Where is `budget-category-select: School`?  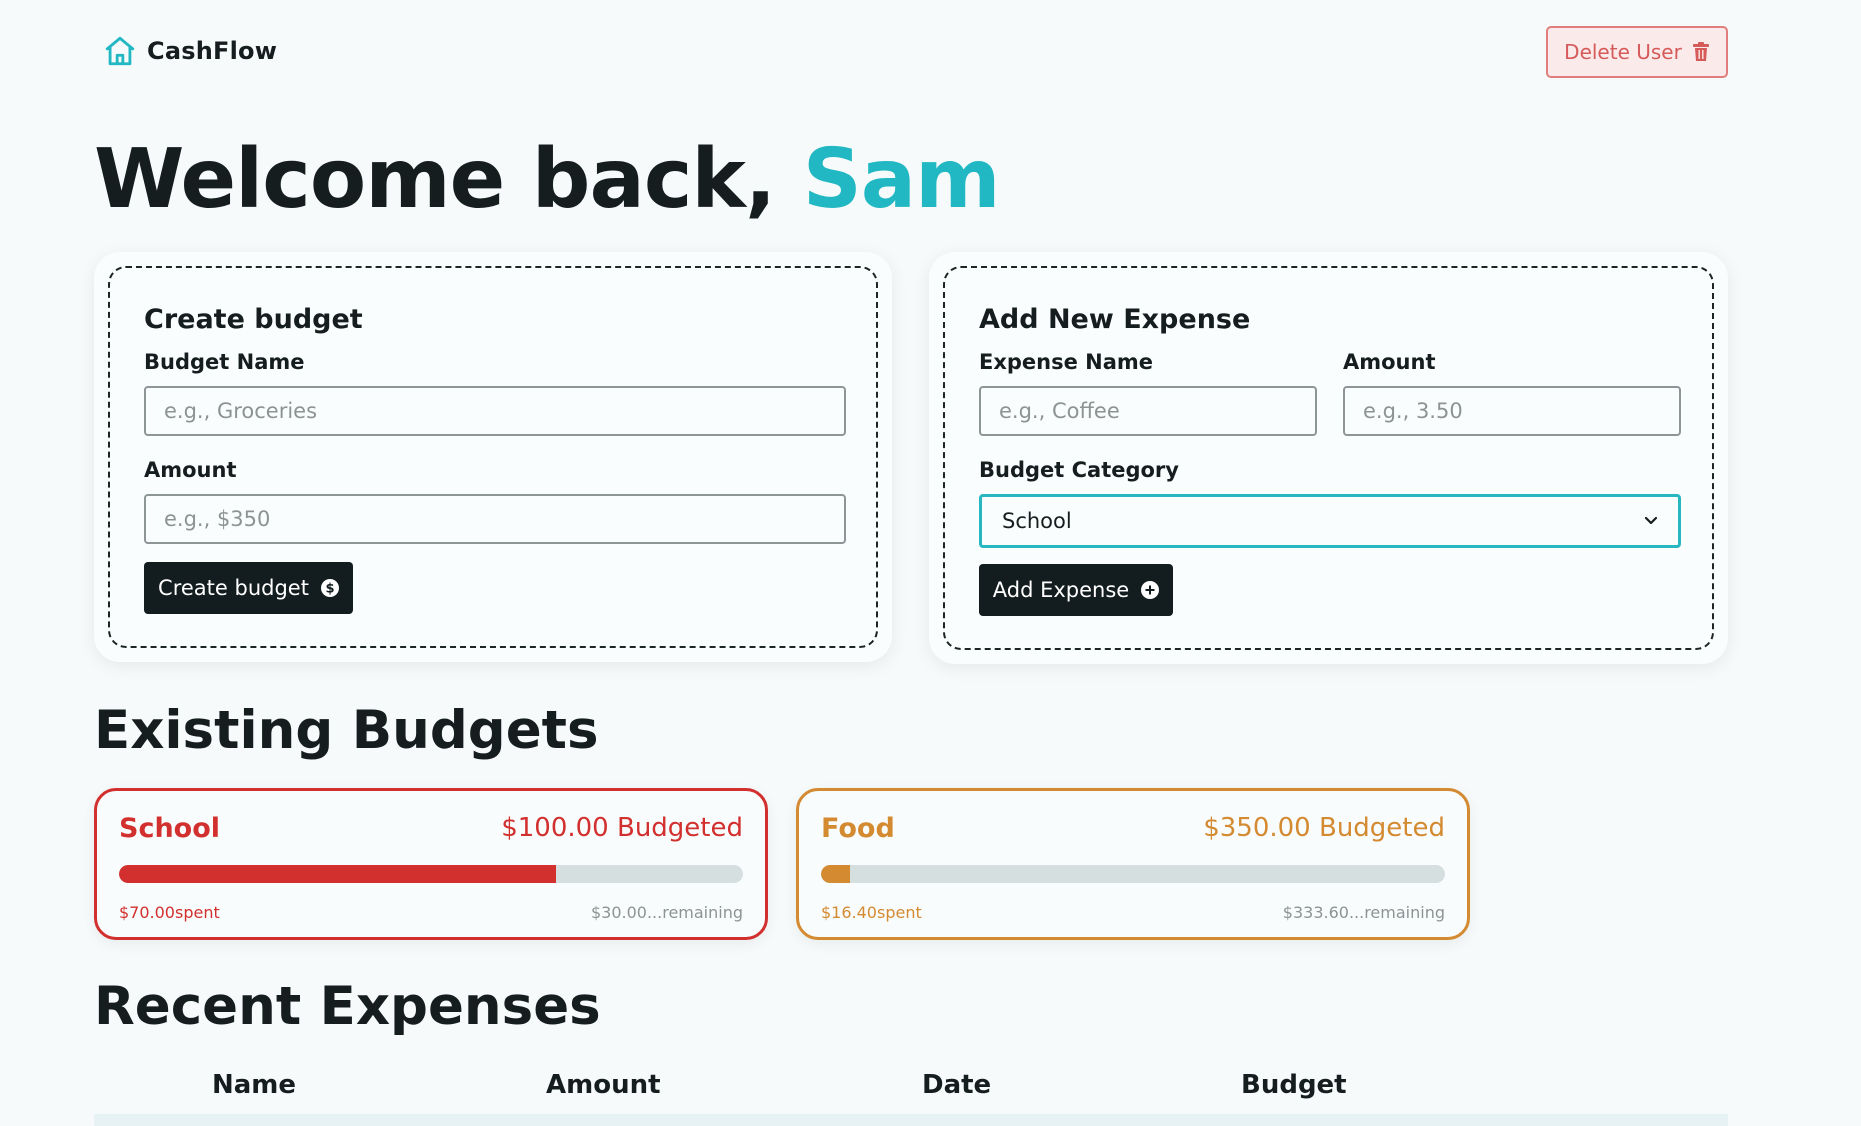 budget-category-select: School is located at coordinates (1330, 521).